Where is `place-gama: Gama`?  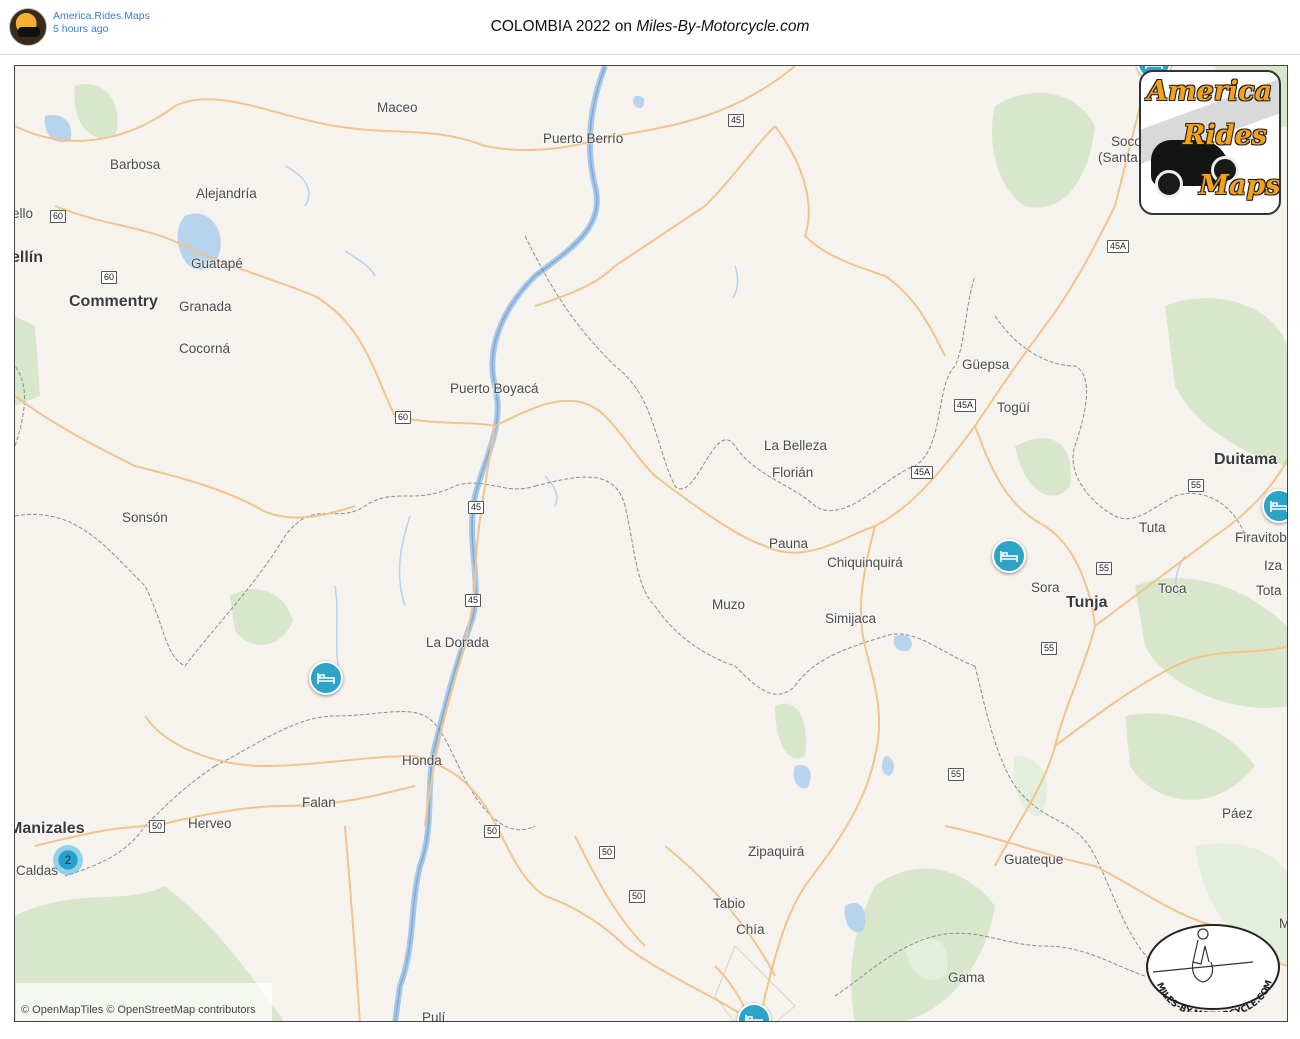 place-gama: Gama is located at coordinates (966, 977).